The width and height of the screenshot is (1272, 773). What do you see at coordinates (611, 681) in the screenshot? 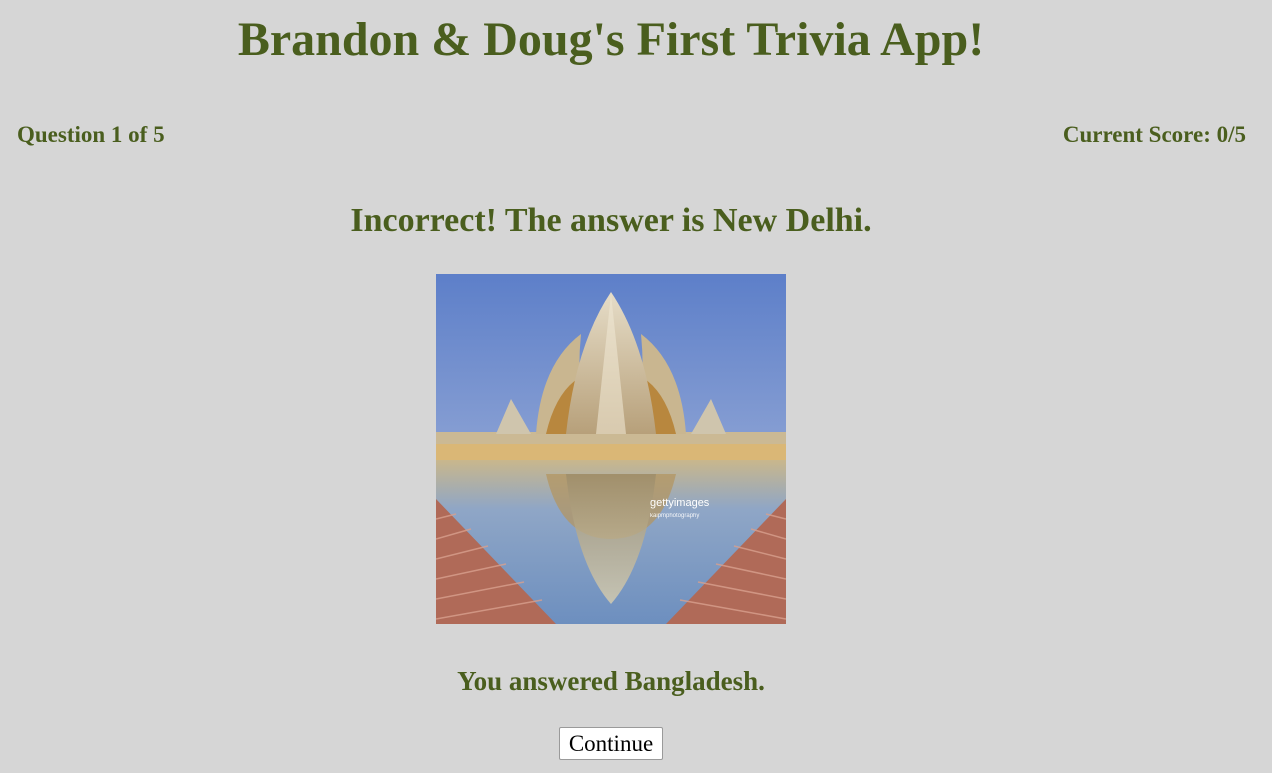
I see `user-answer-message: You answered Bangladesh.` at bounding box center [611, 681].